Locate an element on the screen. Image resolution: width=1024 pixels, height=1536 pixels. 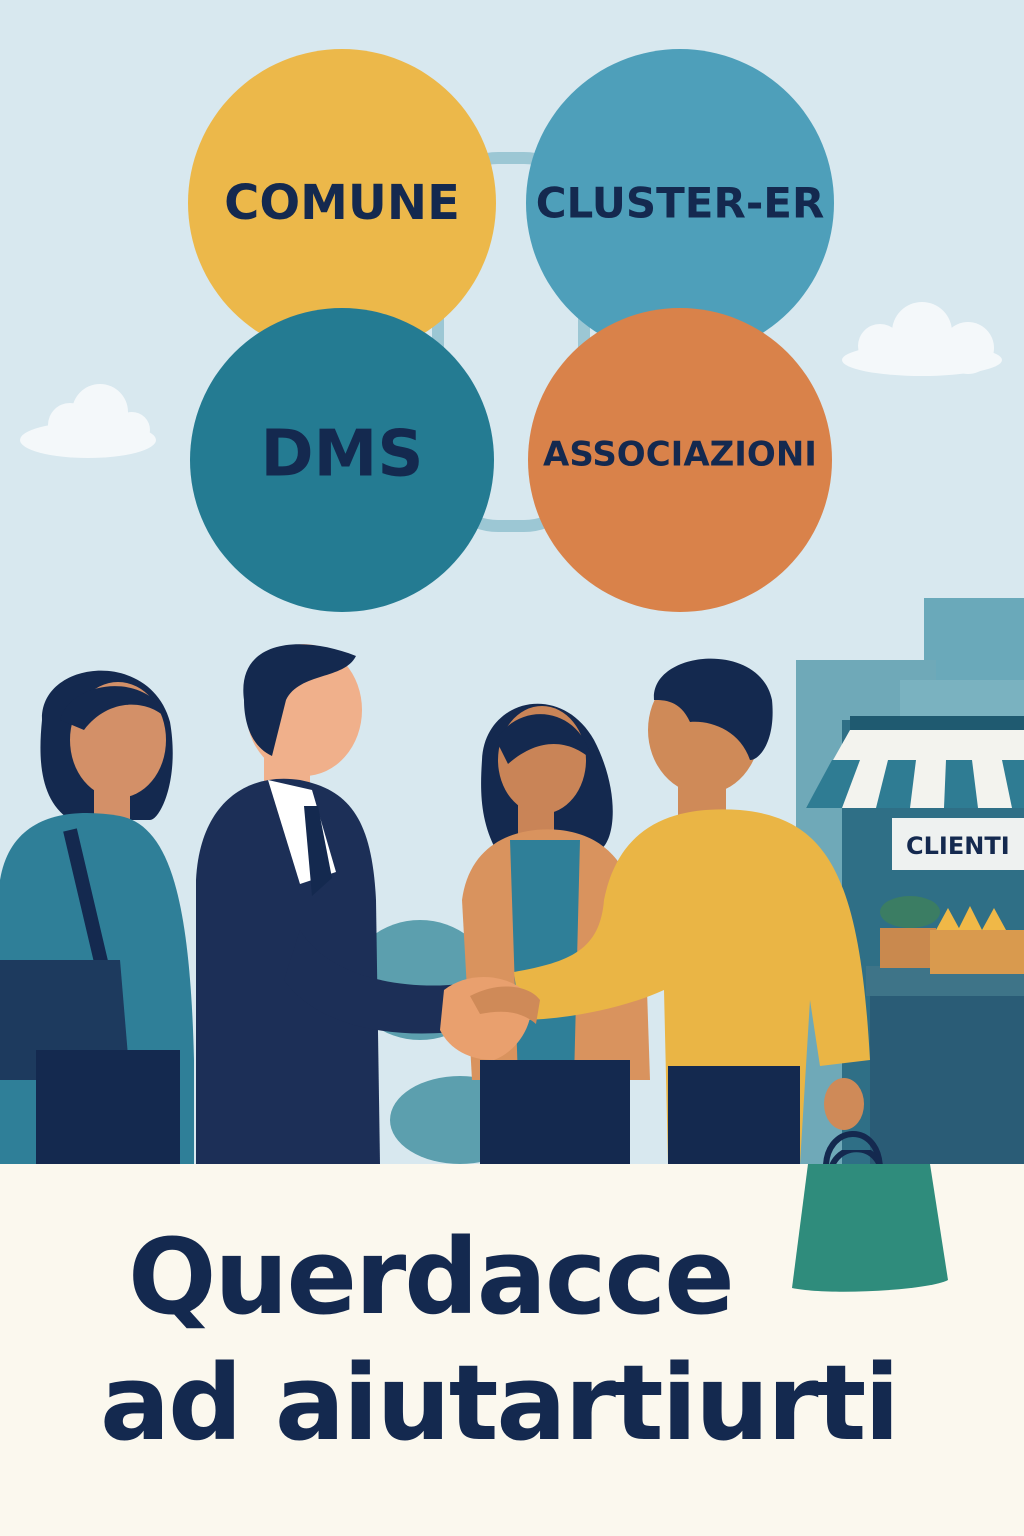
shopping-bag is located at coordinates (870, 1221).